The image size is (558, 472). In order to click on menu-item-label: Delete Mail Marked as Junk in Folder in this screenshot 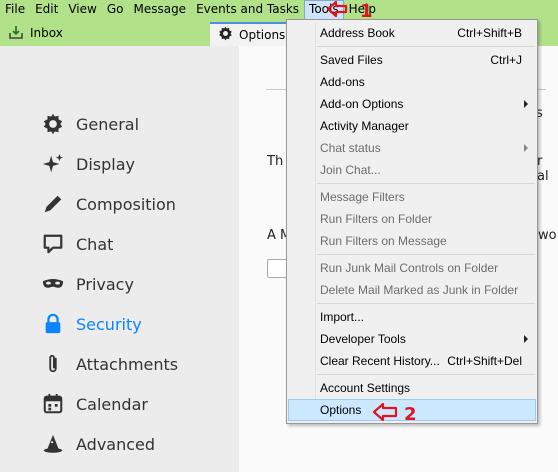, I will do `click(419, 290)`.